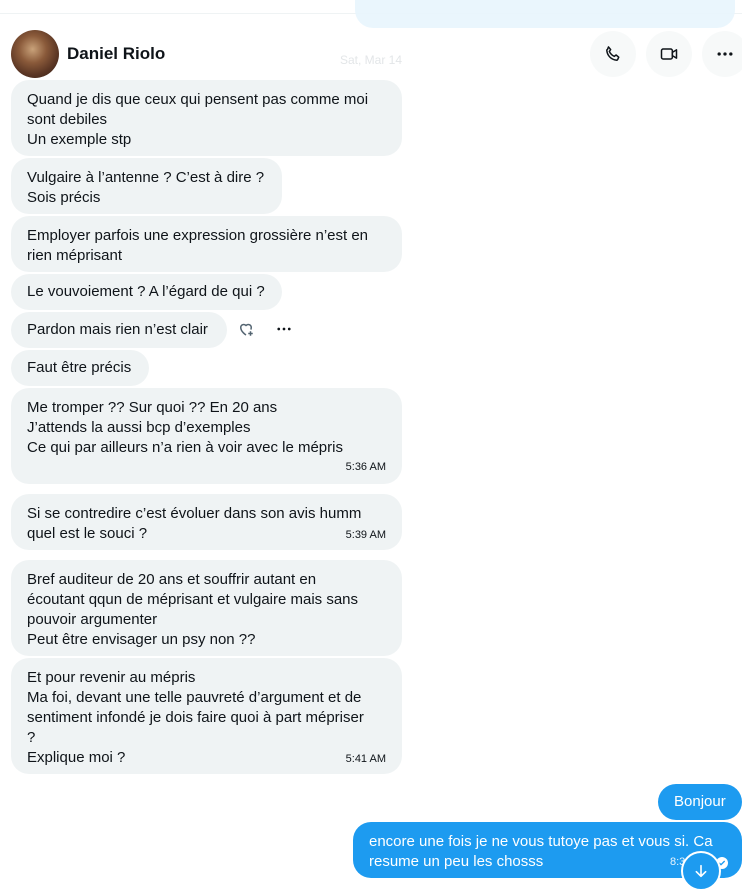 Image resolution: width=742 pixels, height=891 pixels. I want to click on video-call-button, so click(669, 54).